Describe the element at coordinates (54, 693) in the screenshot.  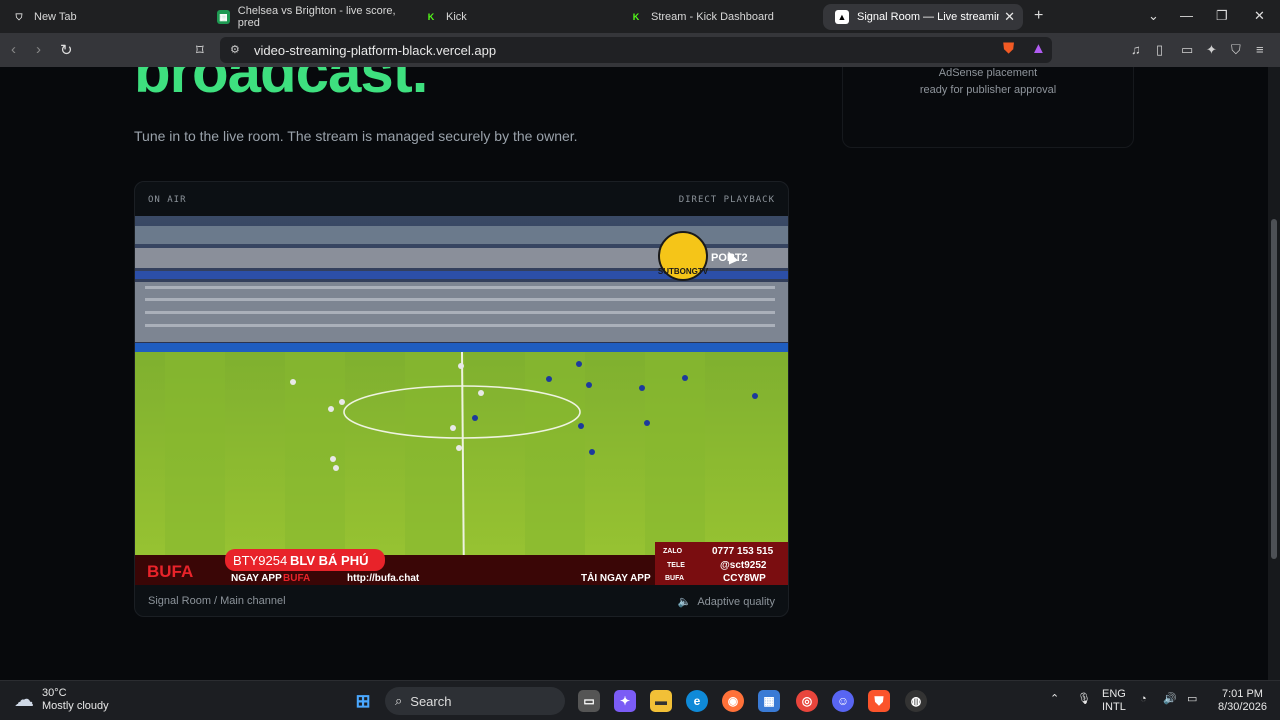
I see `weather-temp: 30°C` at that location.